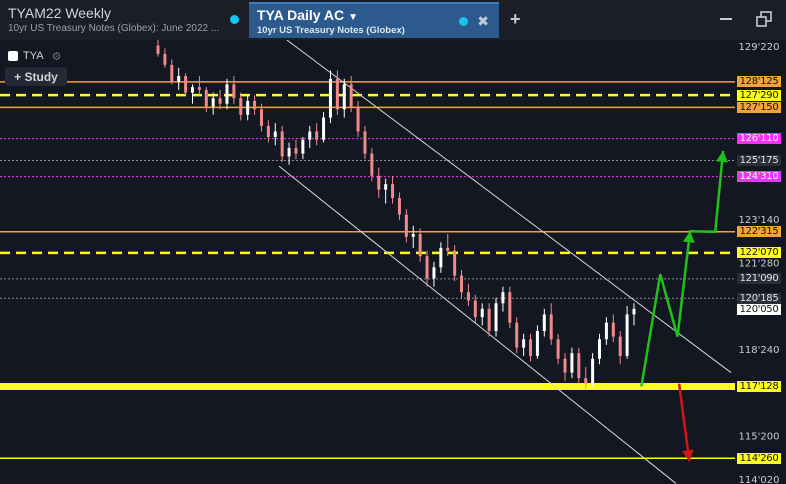 The width and height of the screenshot is (786, 484). I want to click on add-tab-button: +, so click(515, 19).